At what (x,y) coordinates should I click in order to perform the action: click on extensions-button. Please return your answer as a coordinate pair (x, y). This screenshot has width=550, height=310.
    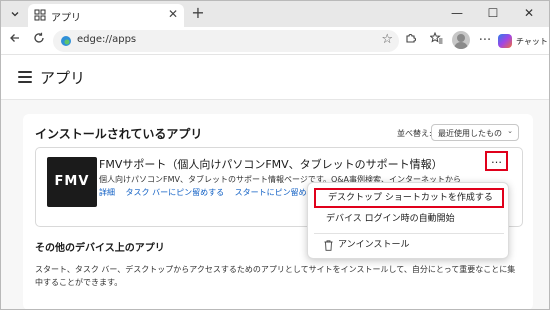
    Looking at the image, I should click on (411, 41).